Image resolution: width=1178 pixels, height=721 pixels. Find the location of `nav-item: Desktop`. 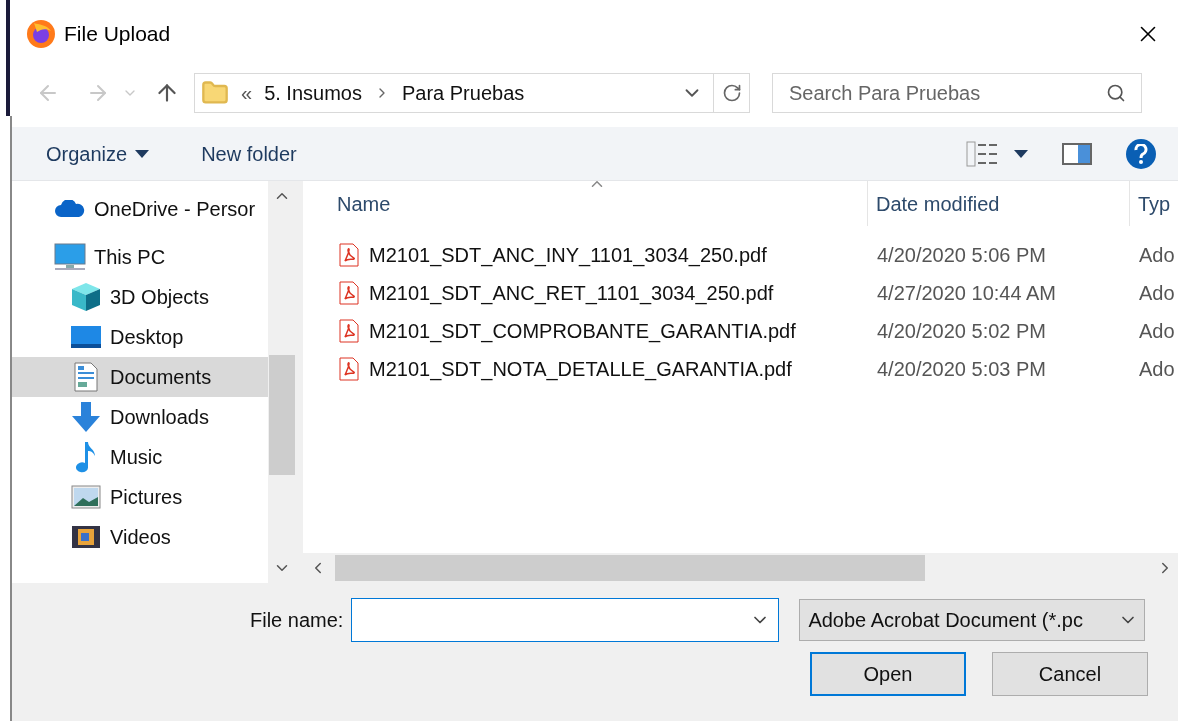

nav-item: Desktop is located at coordinates (140, 337).